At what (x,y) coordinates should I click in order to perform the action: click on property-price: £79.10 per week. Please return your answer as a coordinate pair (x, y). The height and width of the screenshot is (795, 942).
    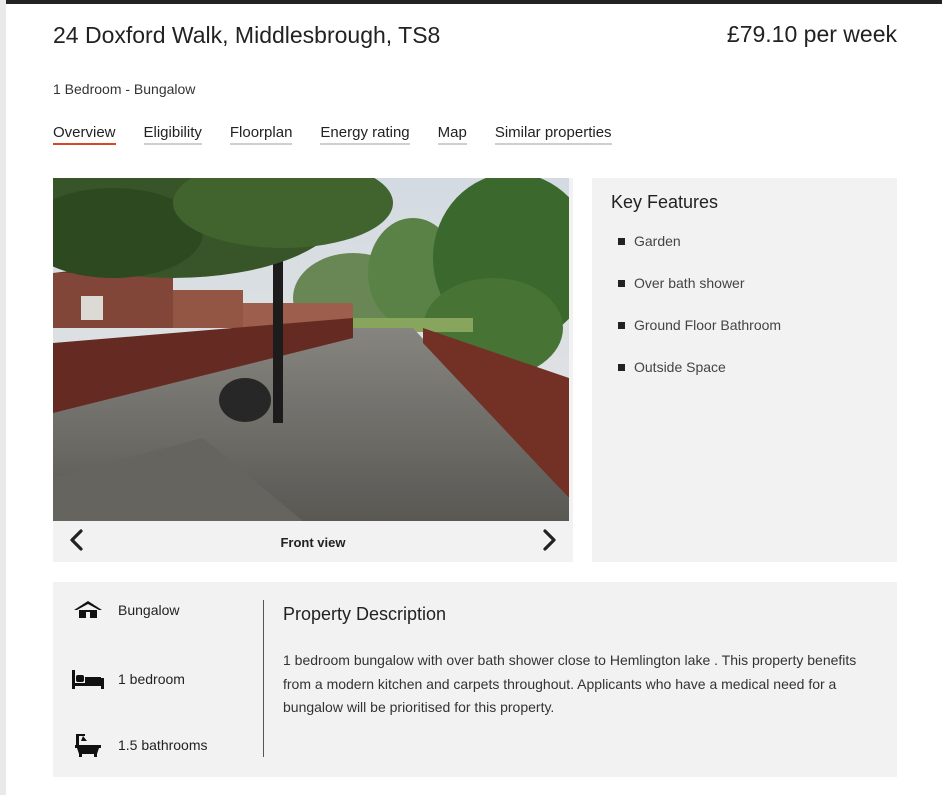
    Looking at the image, I should click on (811, 34).